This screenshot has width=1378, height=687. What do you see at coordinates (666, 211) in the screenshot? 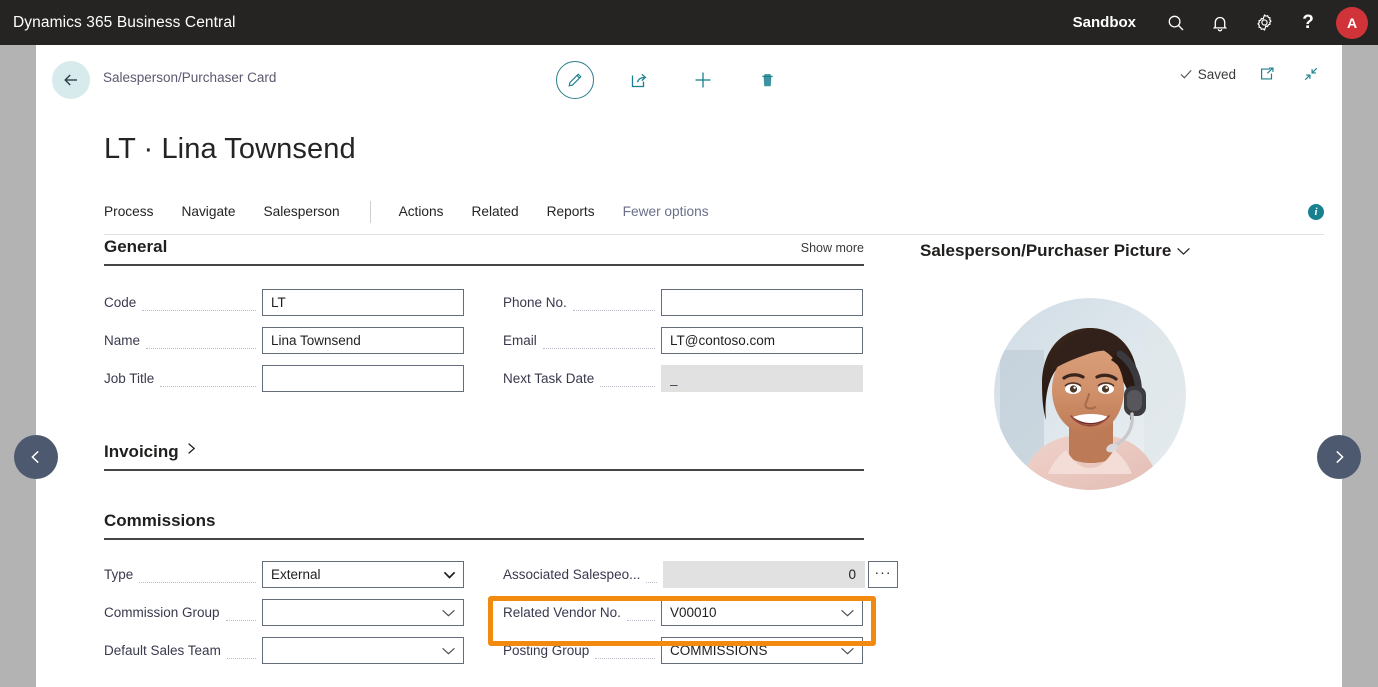
I see `menu-item-fewer-options: Fewer options` at bounding box center [666, 211].